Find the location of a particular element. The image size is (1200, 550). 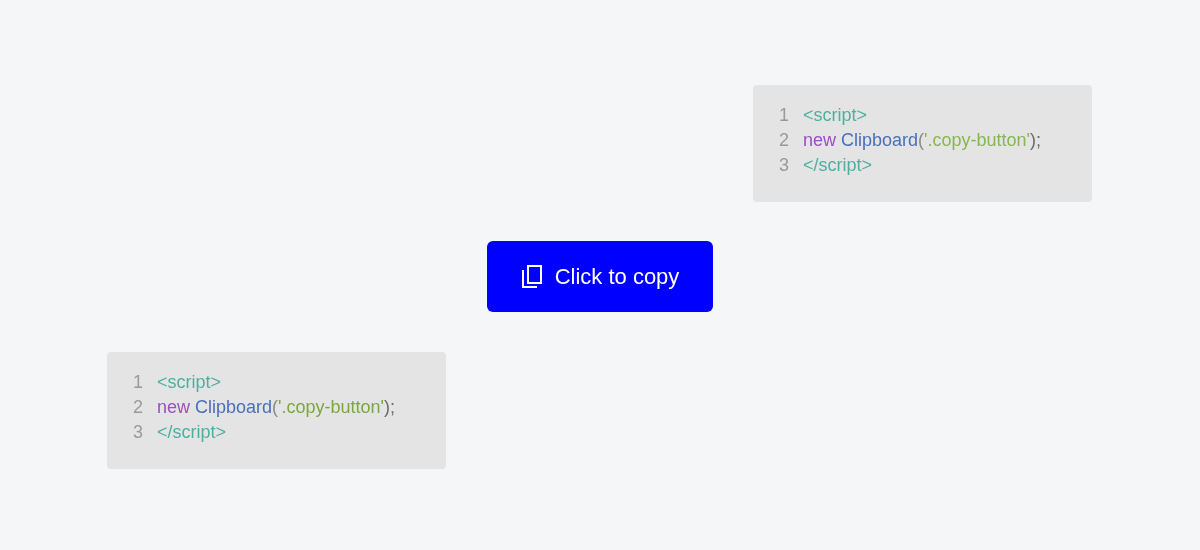

copy-button: Click to copy is located at coordinates (600, 276).